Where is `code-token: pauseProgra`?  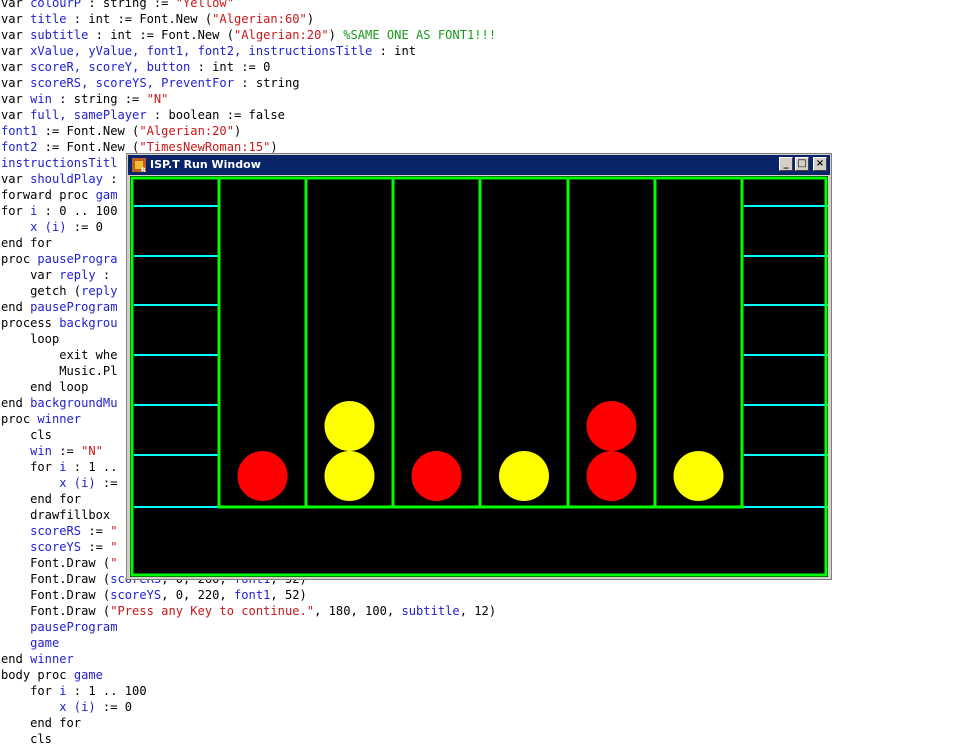 code-token: pauseProgra is located at coordinates (77, 259).